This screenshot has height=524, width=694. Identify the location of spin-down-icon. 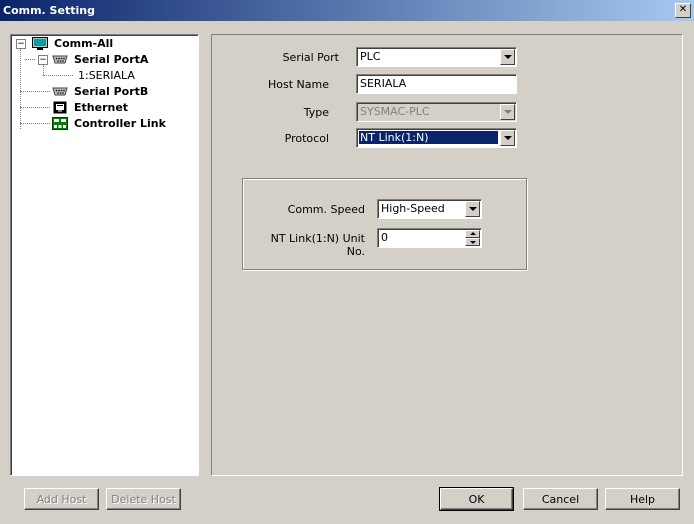
(472, 242).